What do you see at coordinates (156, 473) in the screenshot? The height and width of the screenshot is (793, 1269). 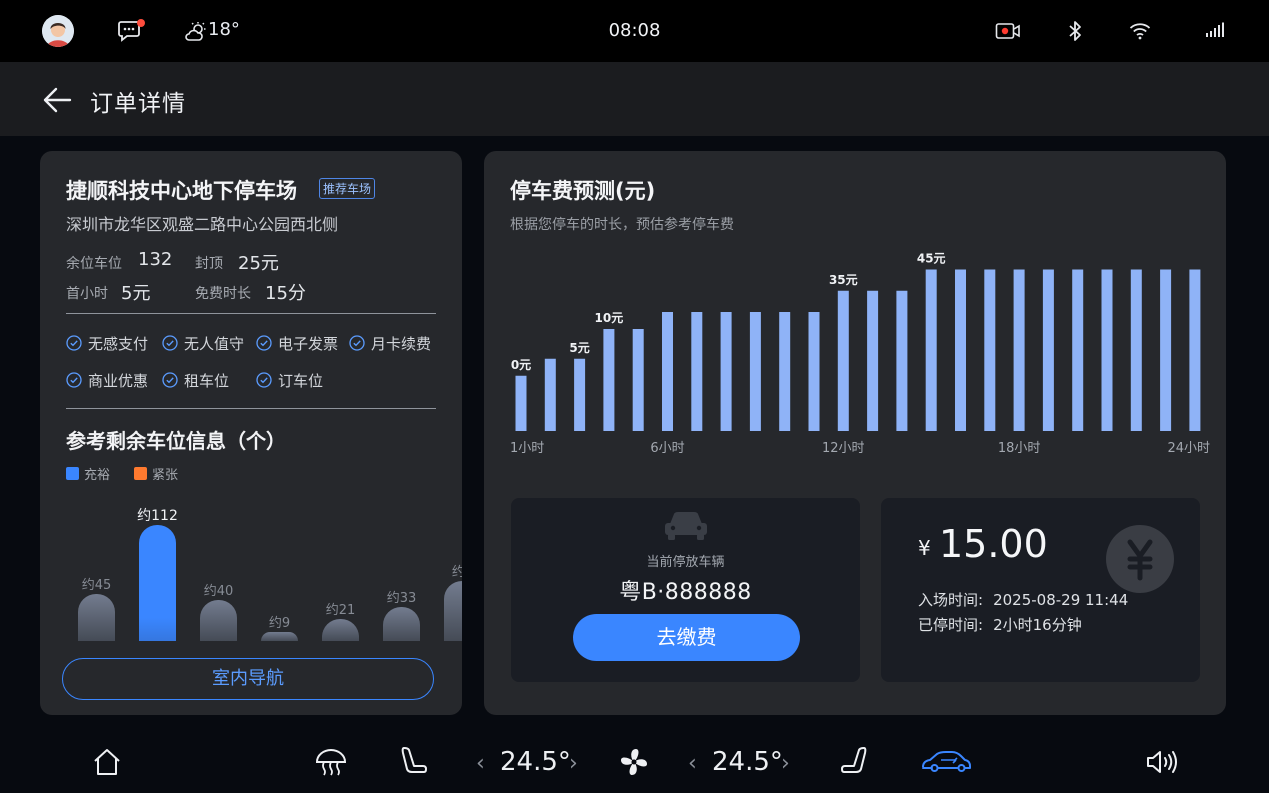 I see `legend-item-tight: 紧张` at bounding box center [156, 473].